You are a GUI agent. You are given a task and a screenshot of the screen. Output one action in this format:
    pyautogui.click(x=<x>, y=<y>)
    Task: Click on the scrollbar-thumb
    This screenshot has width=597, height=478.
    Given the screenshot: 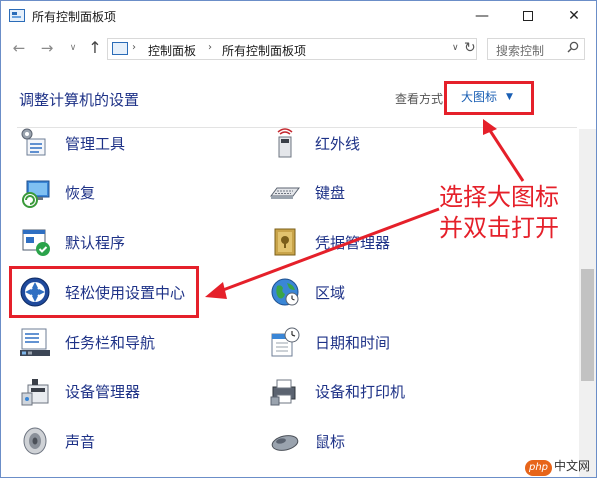 What is the action you would take?
    pyautogui.click(x=587, y=325)
    